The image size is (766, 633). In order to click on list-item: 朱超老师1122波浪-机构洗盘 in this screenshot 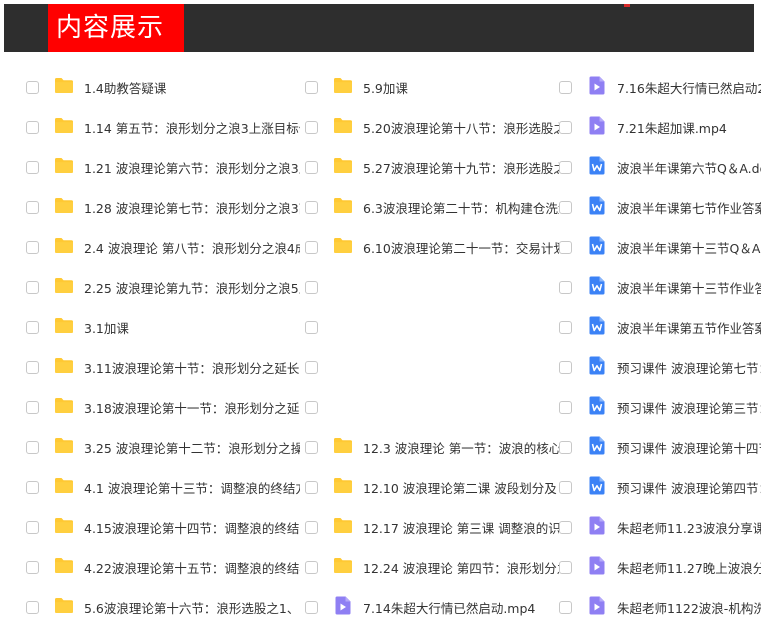, I will do `click(660, 607)`.